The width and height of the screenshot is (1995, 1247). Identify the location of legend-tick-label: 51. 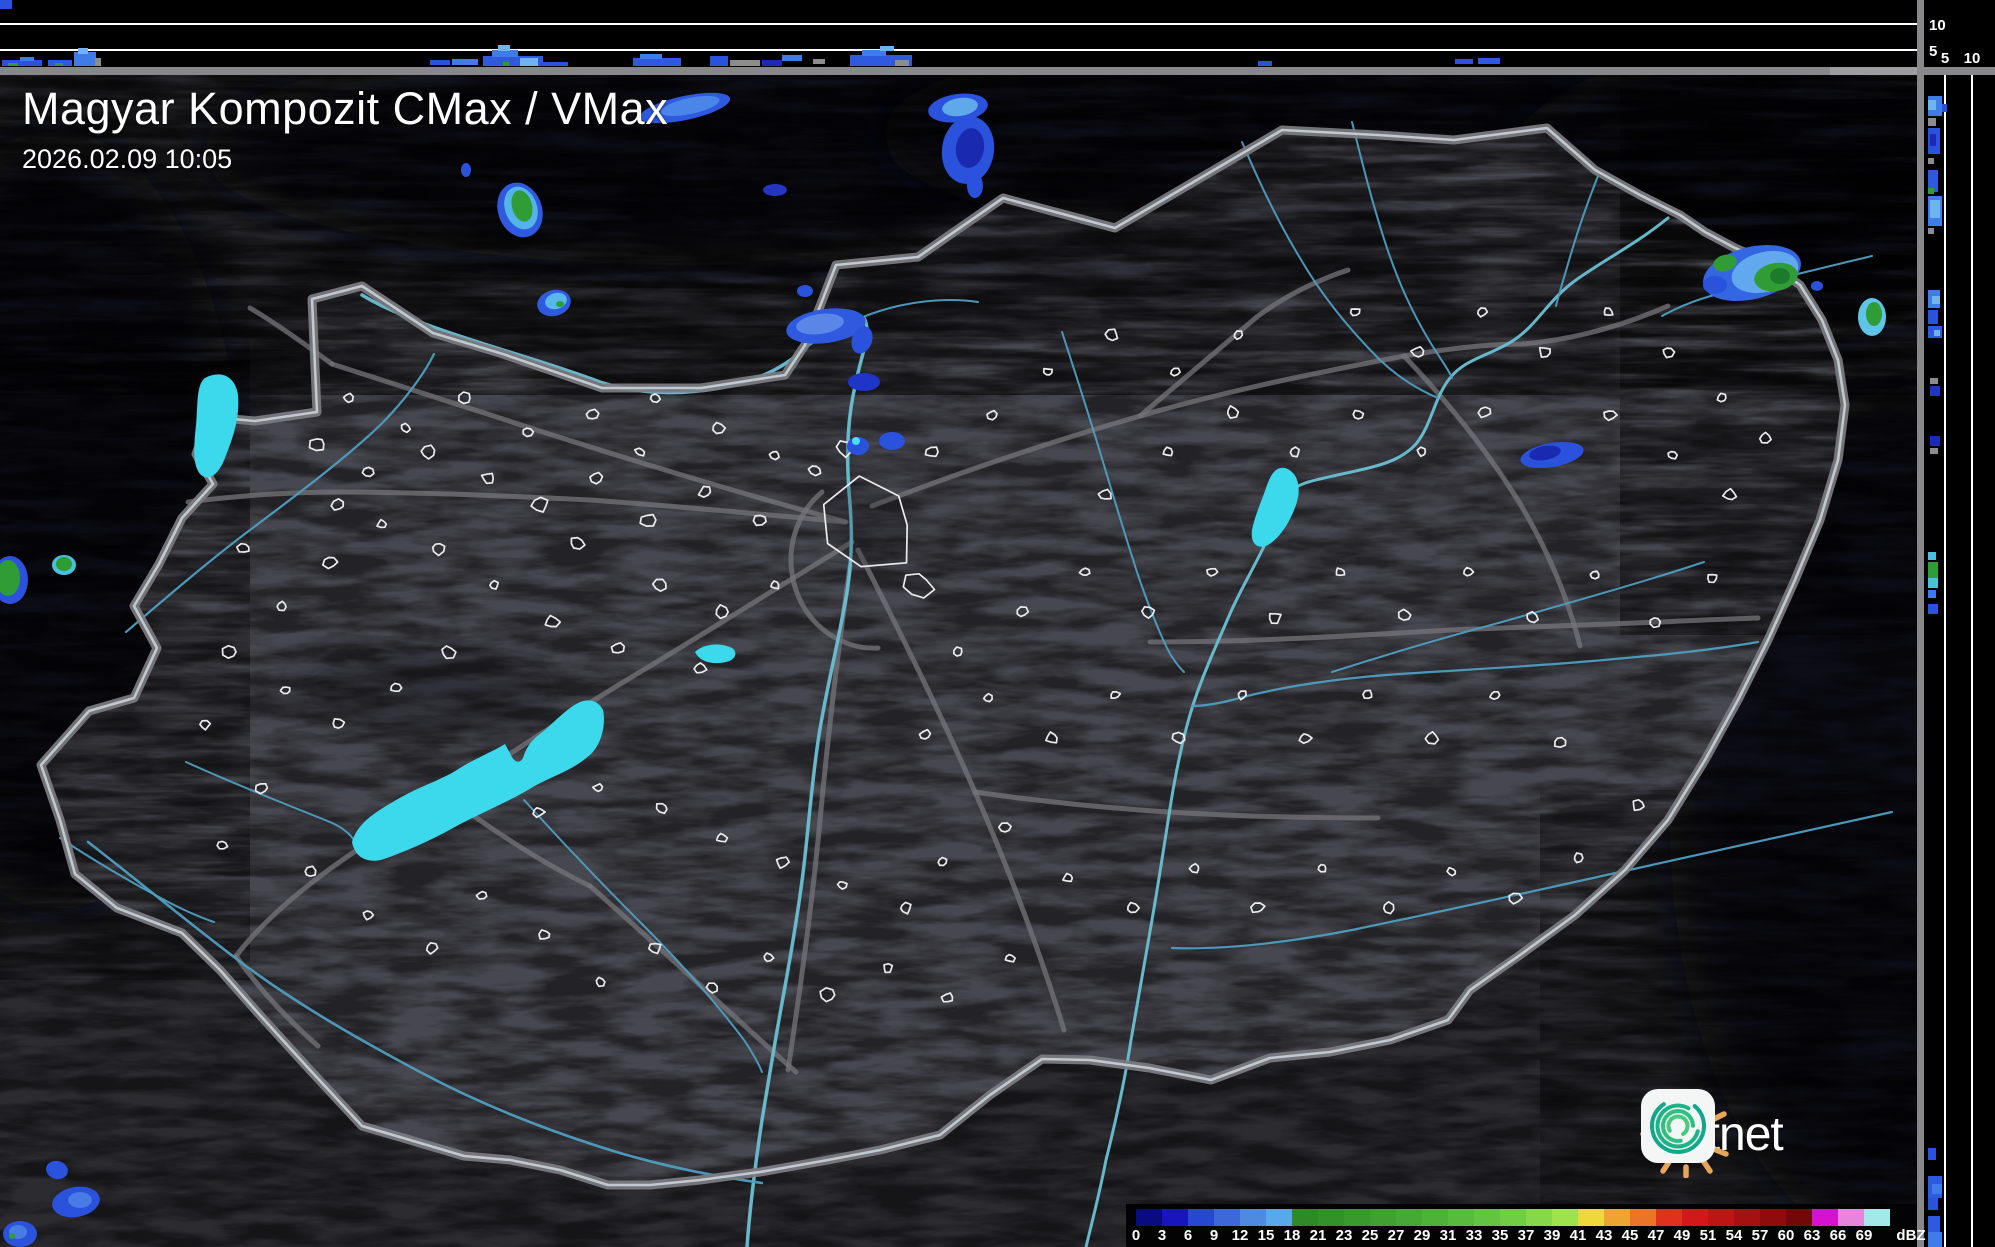
(1708, 1235).